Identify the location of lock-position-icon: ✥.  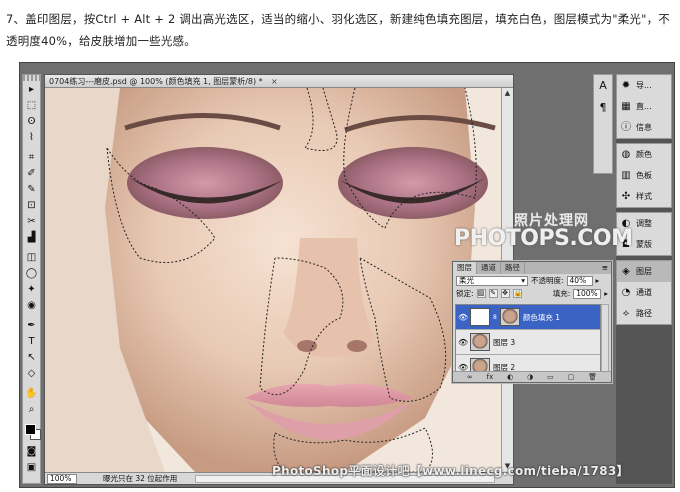
(505, 293).